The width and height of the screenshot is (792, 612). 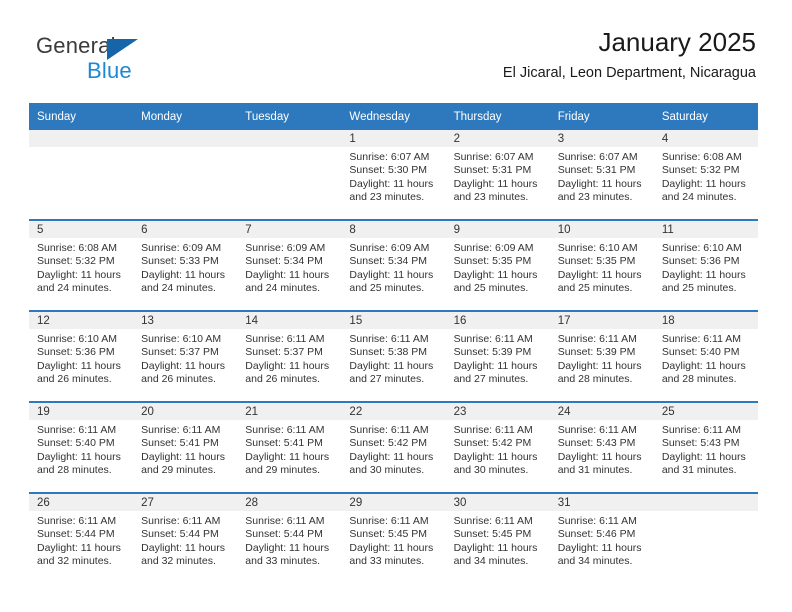 What do you see at coordinates (289, 411) in the screenshot?
I see `day-number: 21` at bounding box center [289, 411].